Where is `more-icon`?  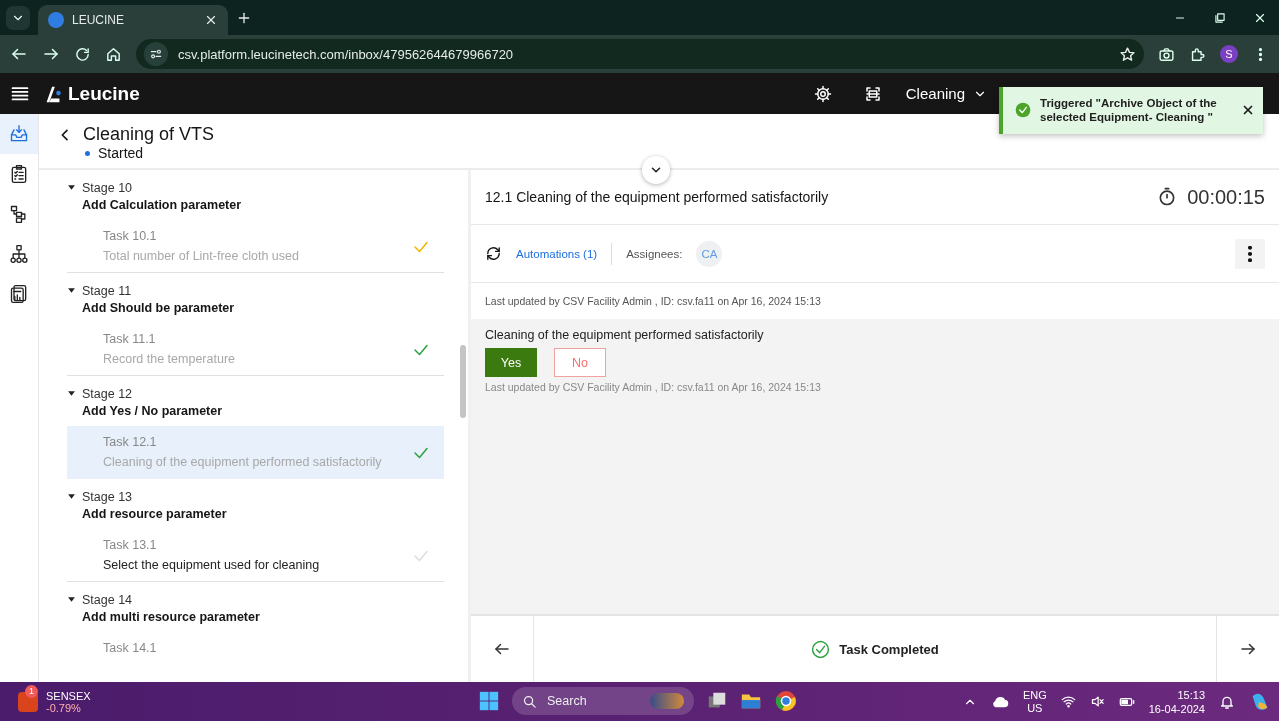
more-icon is located at coordinates (1250, 253).